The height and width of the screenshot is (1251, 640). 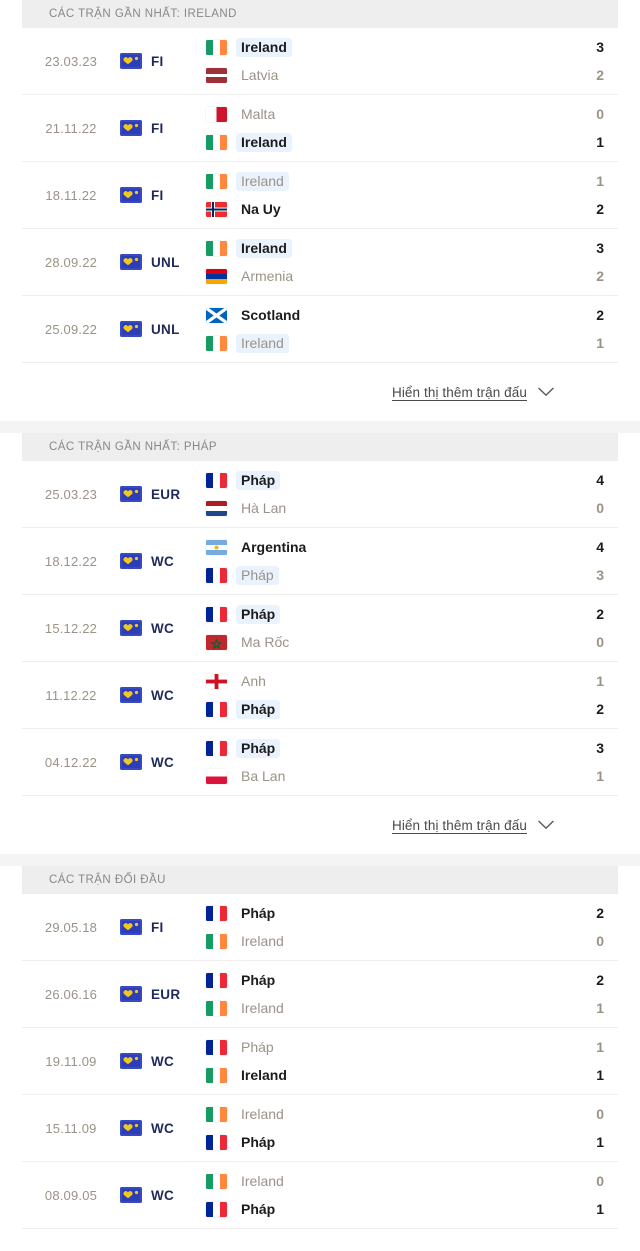 I want to click on table-row: 28.09.22 UNL Ireland Armenia 3 2, so click(x=320, y=262).